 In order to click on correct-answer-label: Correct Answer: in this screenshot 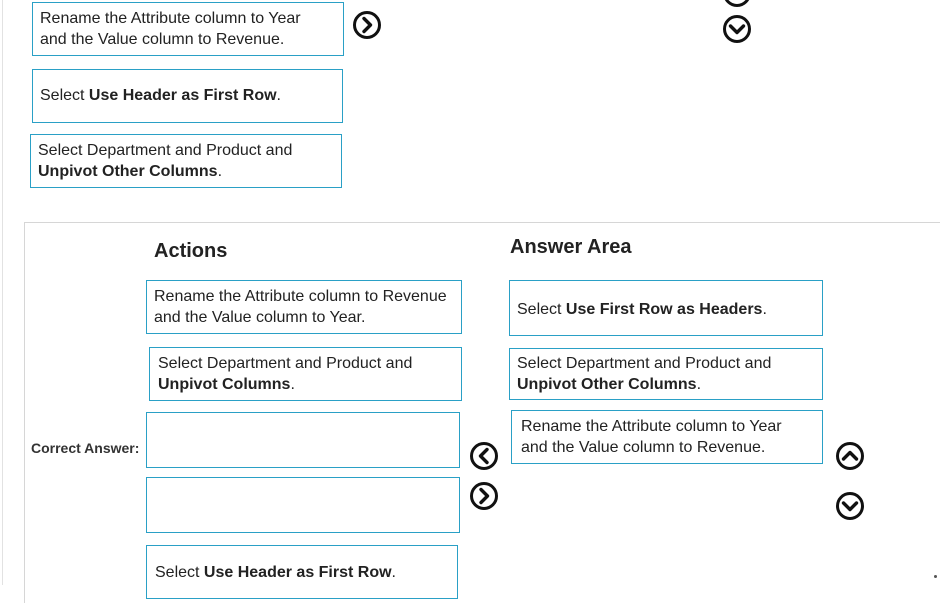, I will do `click(85, 448)`.